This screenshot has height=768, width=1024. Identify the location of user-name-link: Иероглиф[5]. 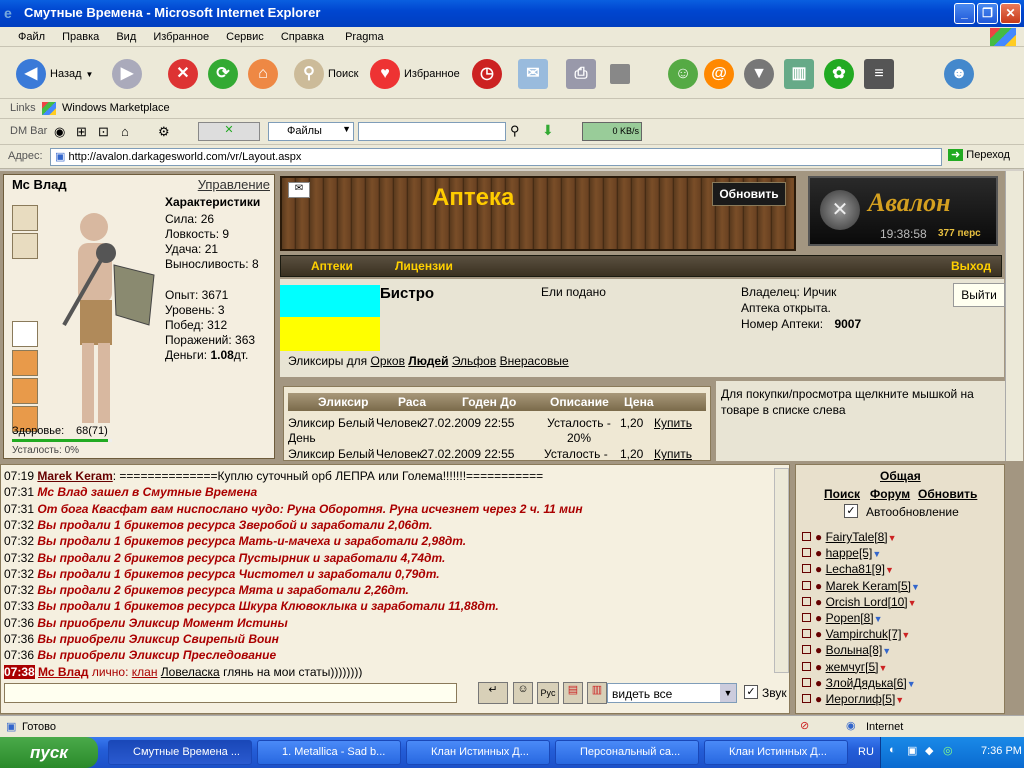
(861, 699).